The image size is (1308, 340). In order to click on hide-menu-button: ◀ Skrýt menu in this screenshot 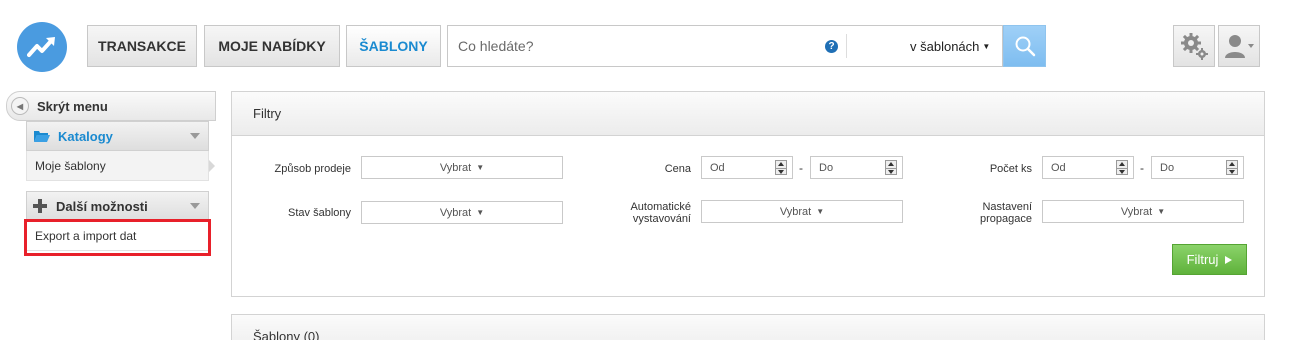, I will do `click(111, 106)`.